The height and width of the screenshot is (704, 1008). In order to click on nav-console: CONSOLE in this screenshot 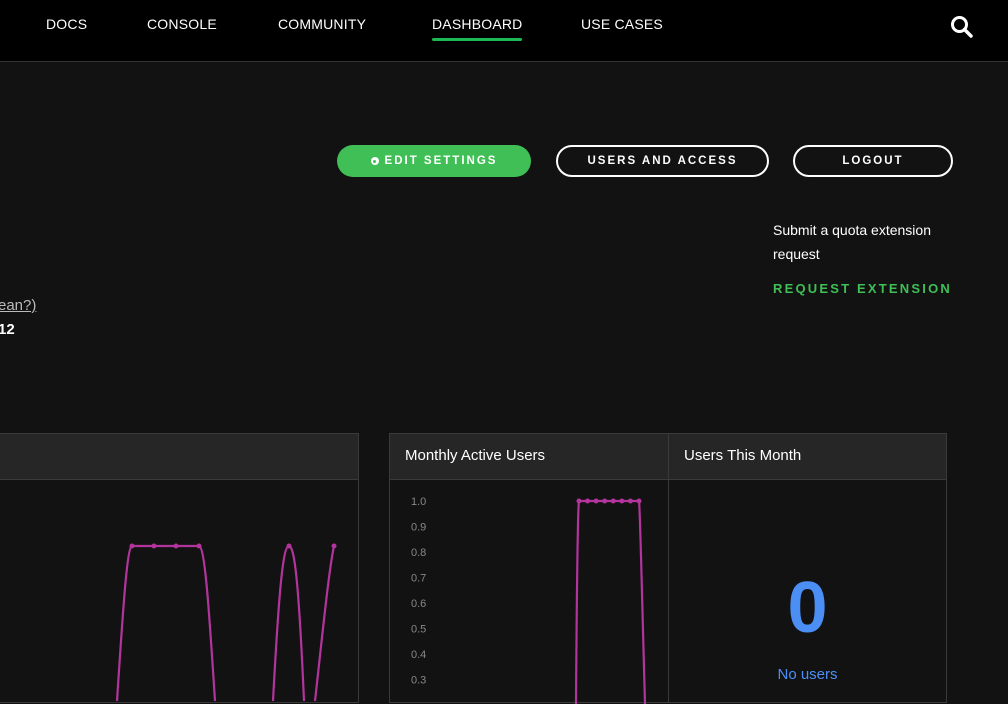, I will do `click(182, 24)`.